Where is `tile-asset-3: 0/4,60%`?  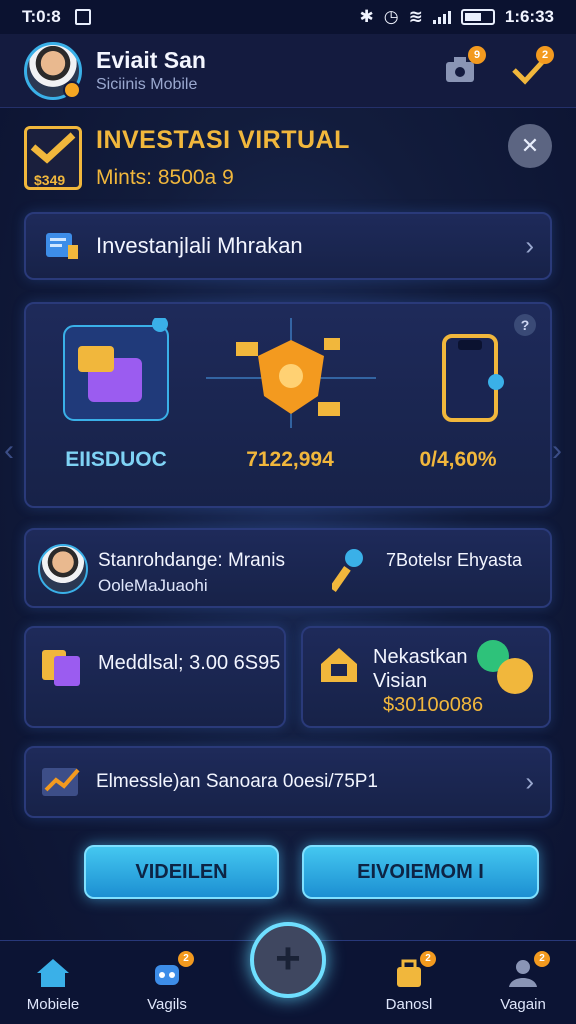
tile-asset-3: 0/4,60% is located at coordinates (458, 407).